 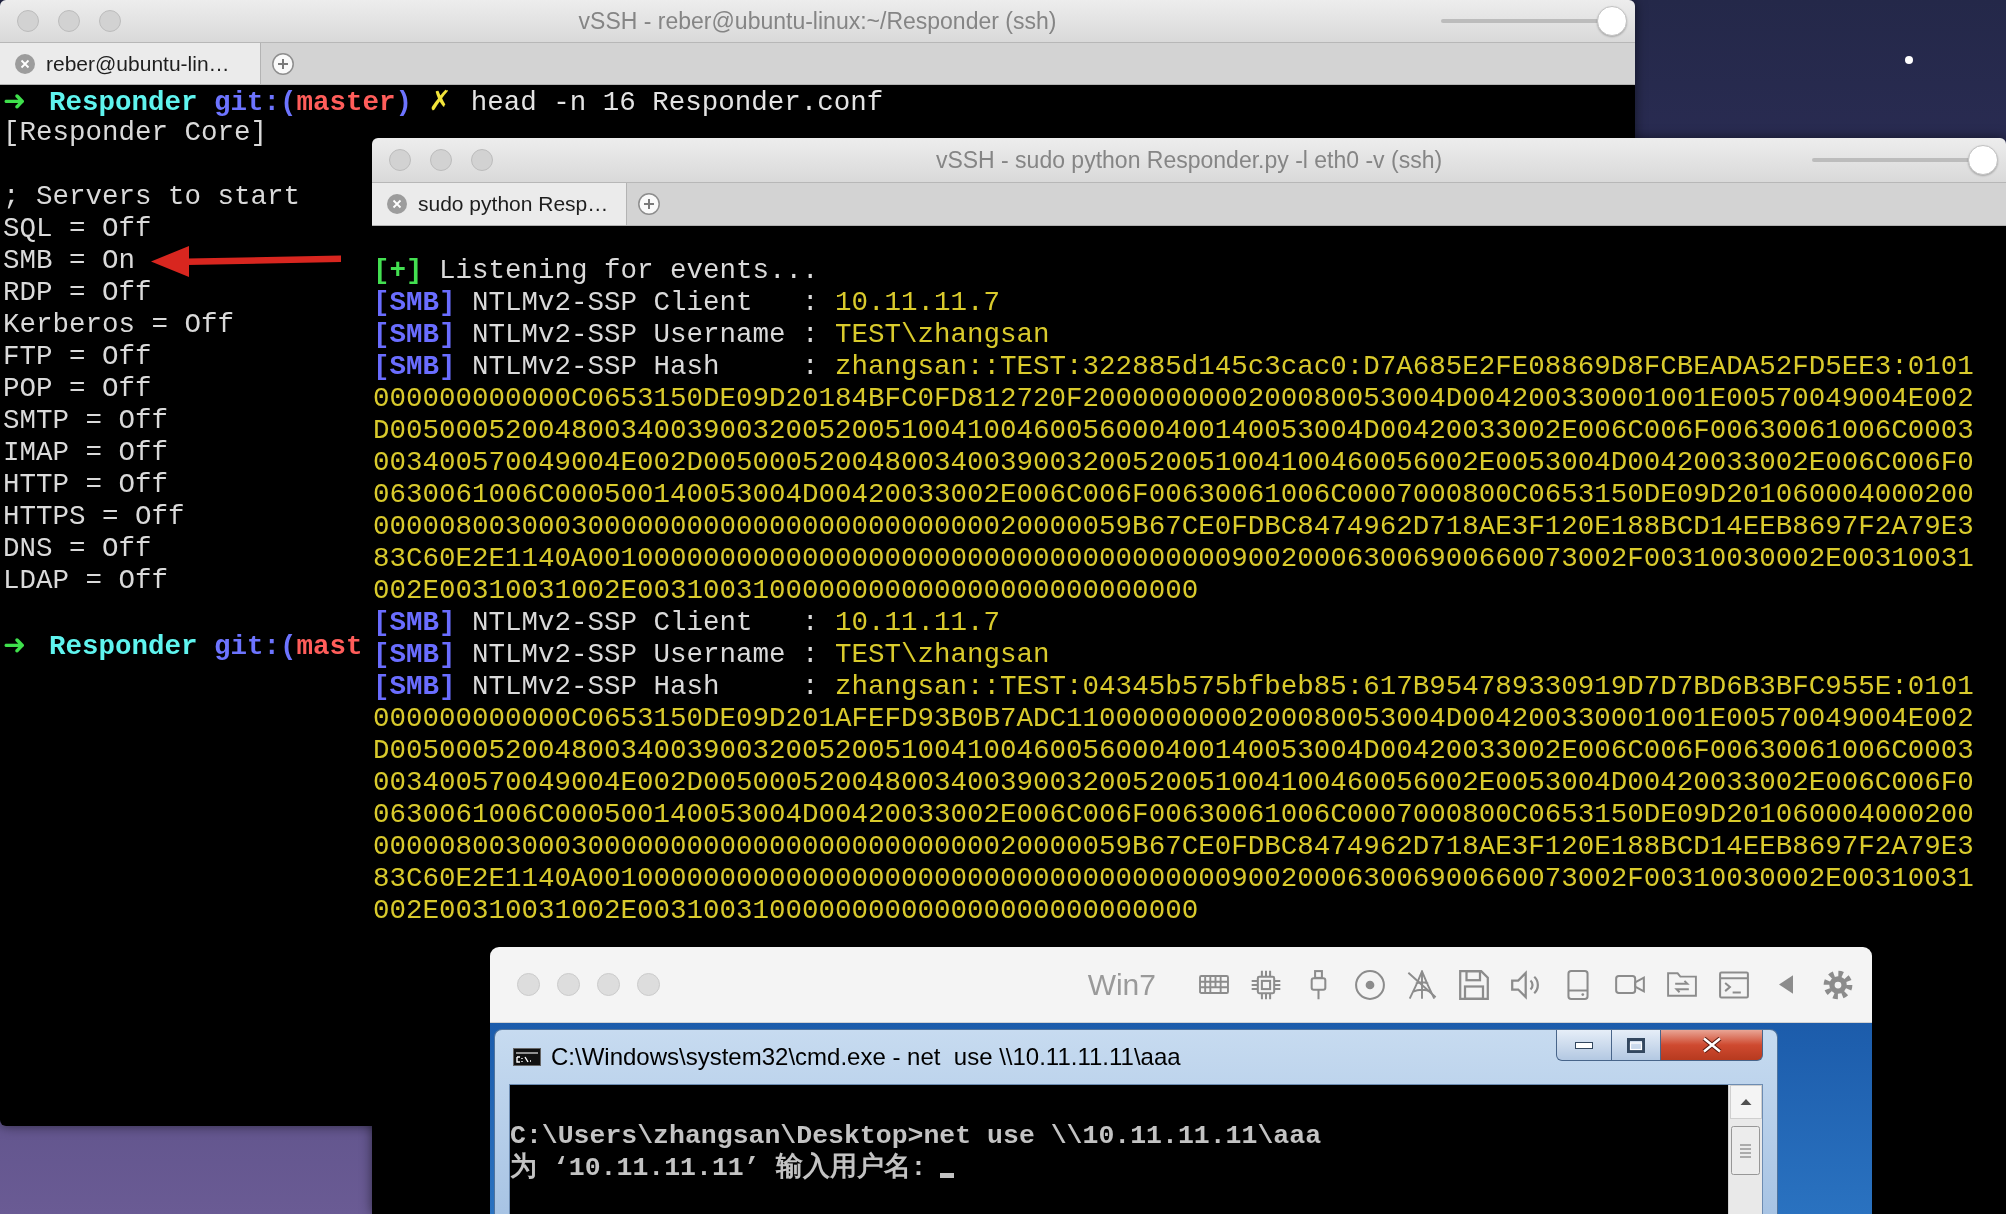 I want to click on terminal-line: ; Servers to start, so click(x=152, y=197).